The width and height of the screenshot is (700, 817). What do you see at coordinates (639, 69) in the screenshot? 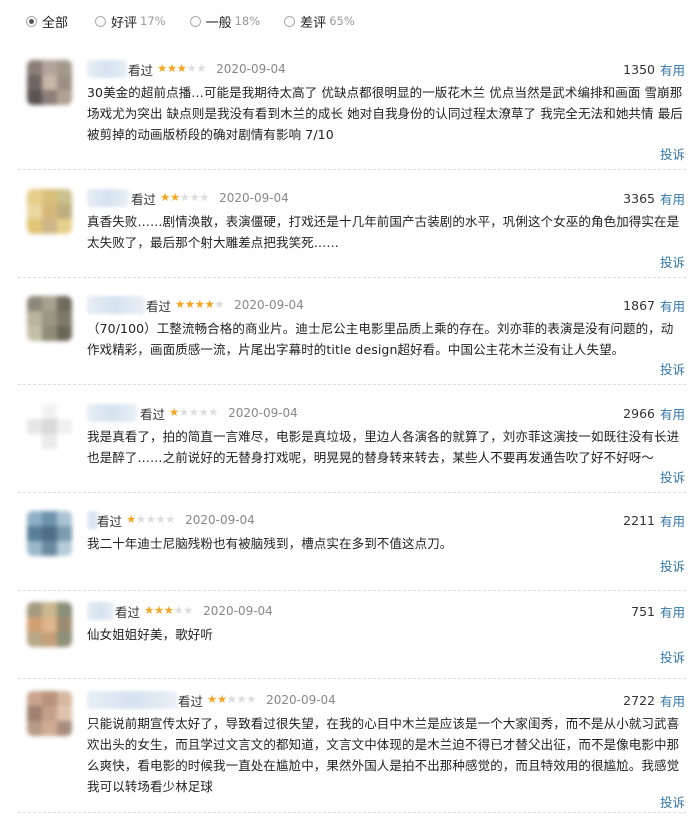
I see `vote-count: 1350` at bounding box center [639, 69].